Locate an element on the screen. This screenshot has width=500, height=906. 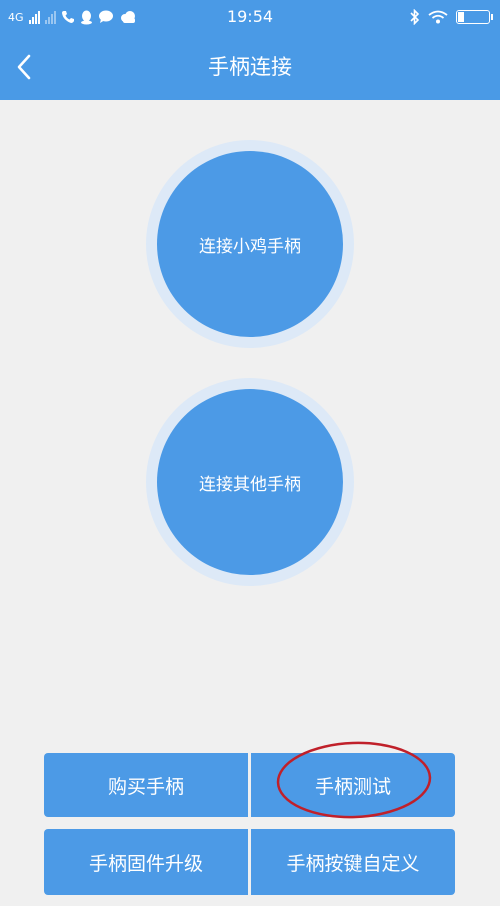
firmware-upgrade-button: 手柄固件升级 is located at coordinates (146, 862).